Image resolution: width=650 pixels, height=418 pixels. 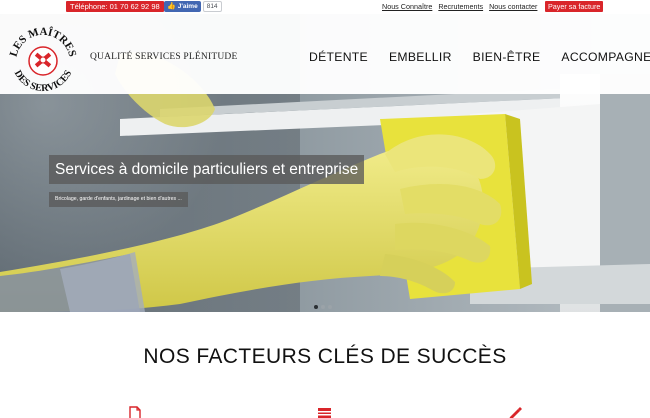 I want to click on main-nav: DÉTENTE EMBELLIR BIEN-ÊTRE ACCOMPAGNER, so click(x=479, y=57).